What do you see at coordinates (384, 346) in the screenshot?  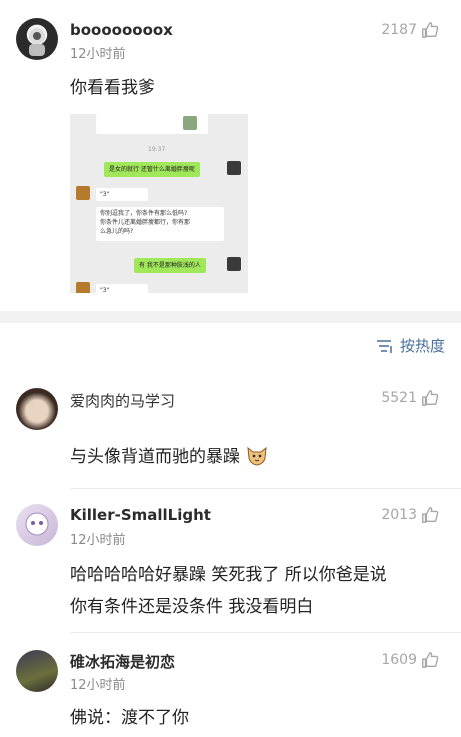 I see `sort-icon` at bounding box center [384, 346].